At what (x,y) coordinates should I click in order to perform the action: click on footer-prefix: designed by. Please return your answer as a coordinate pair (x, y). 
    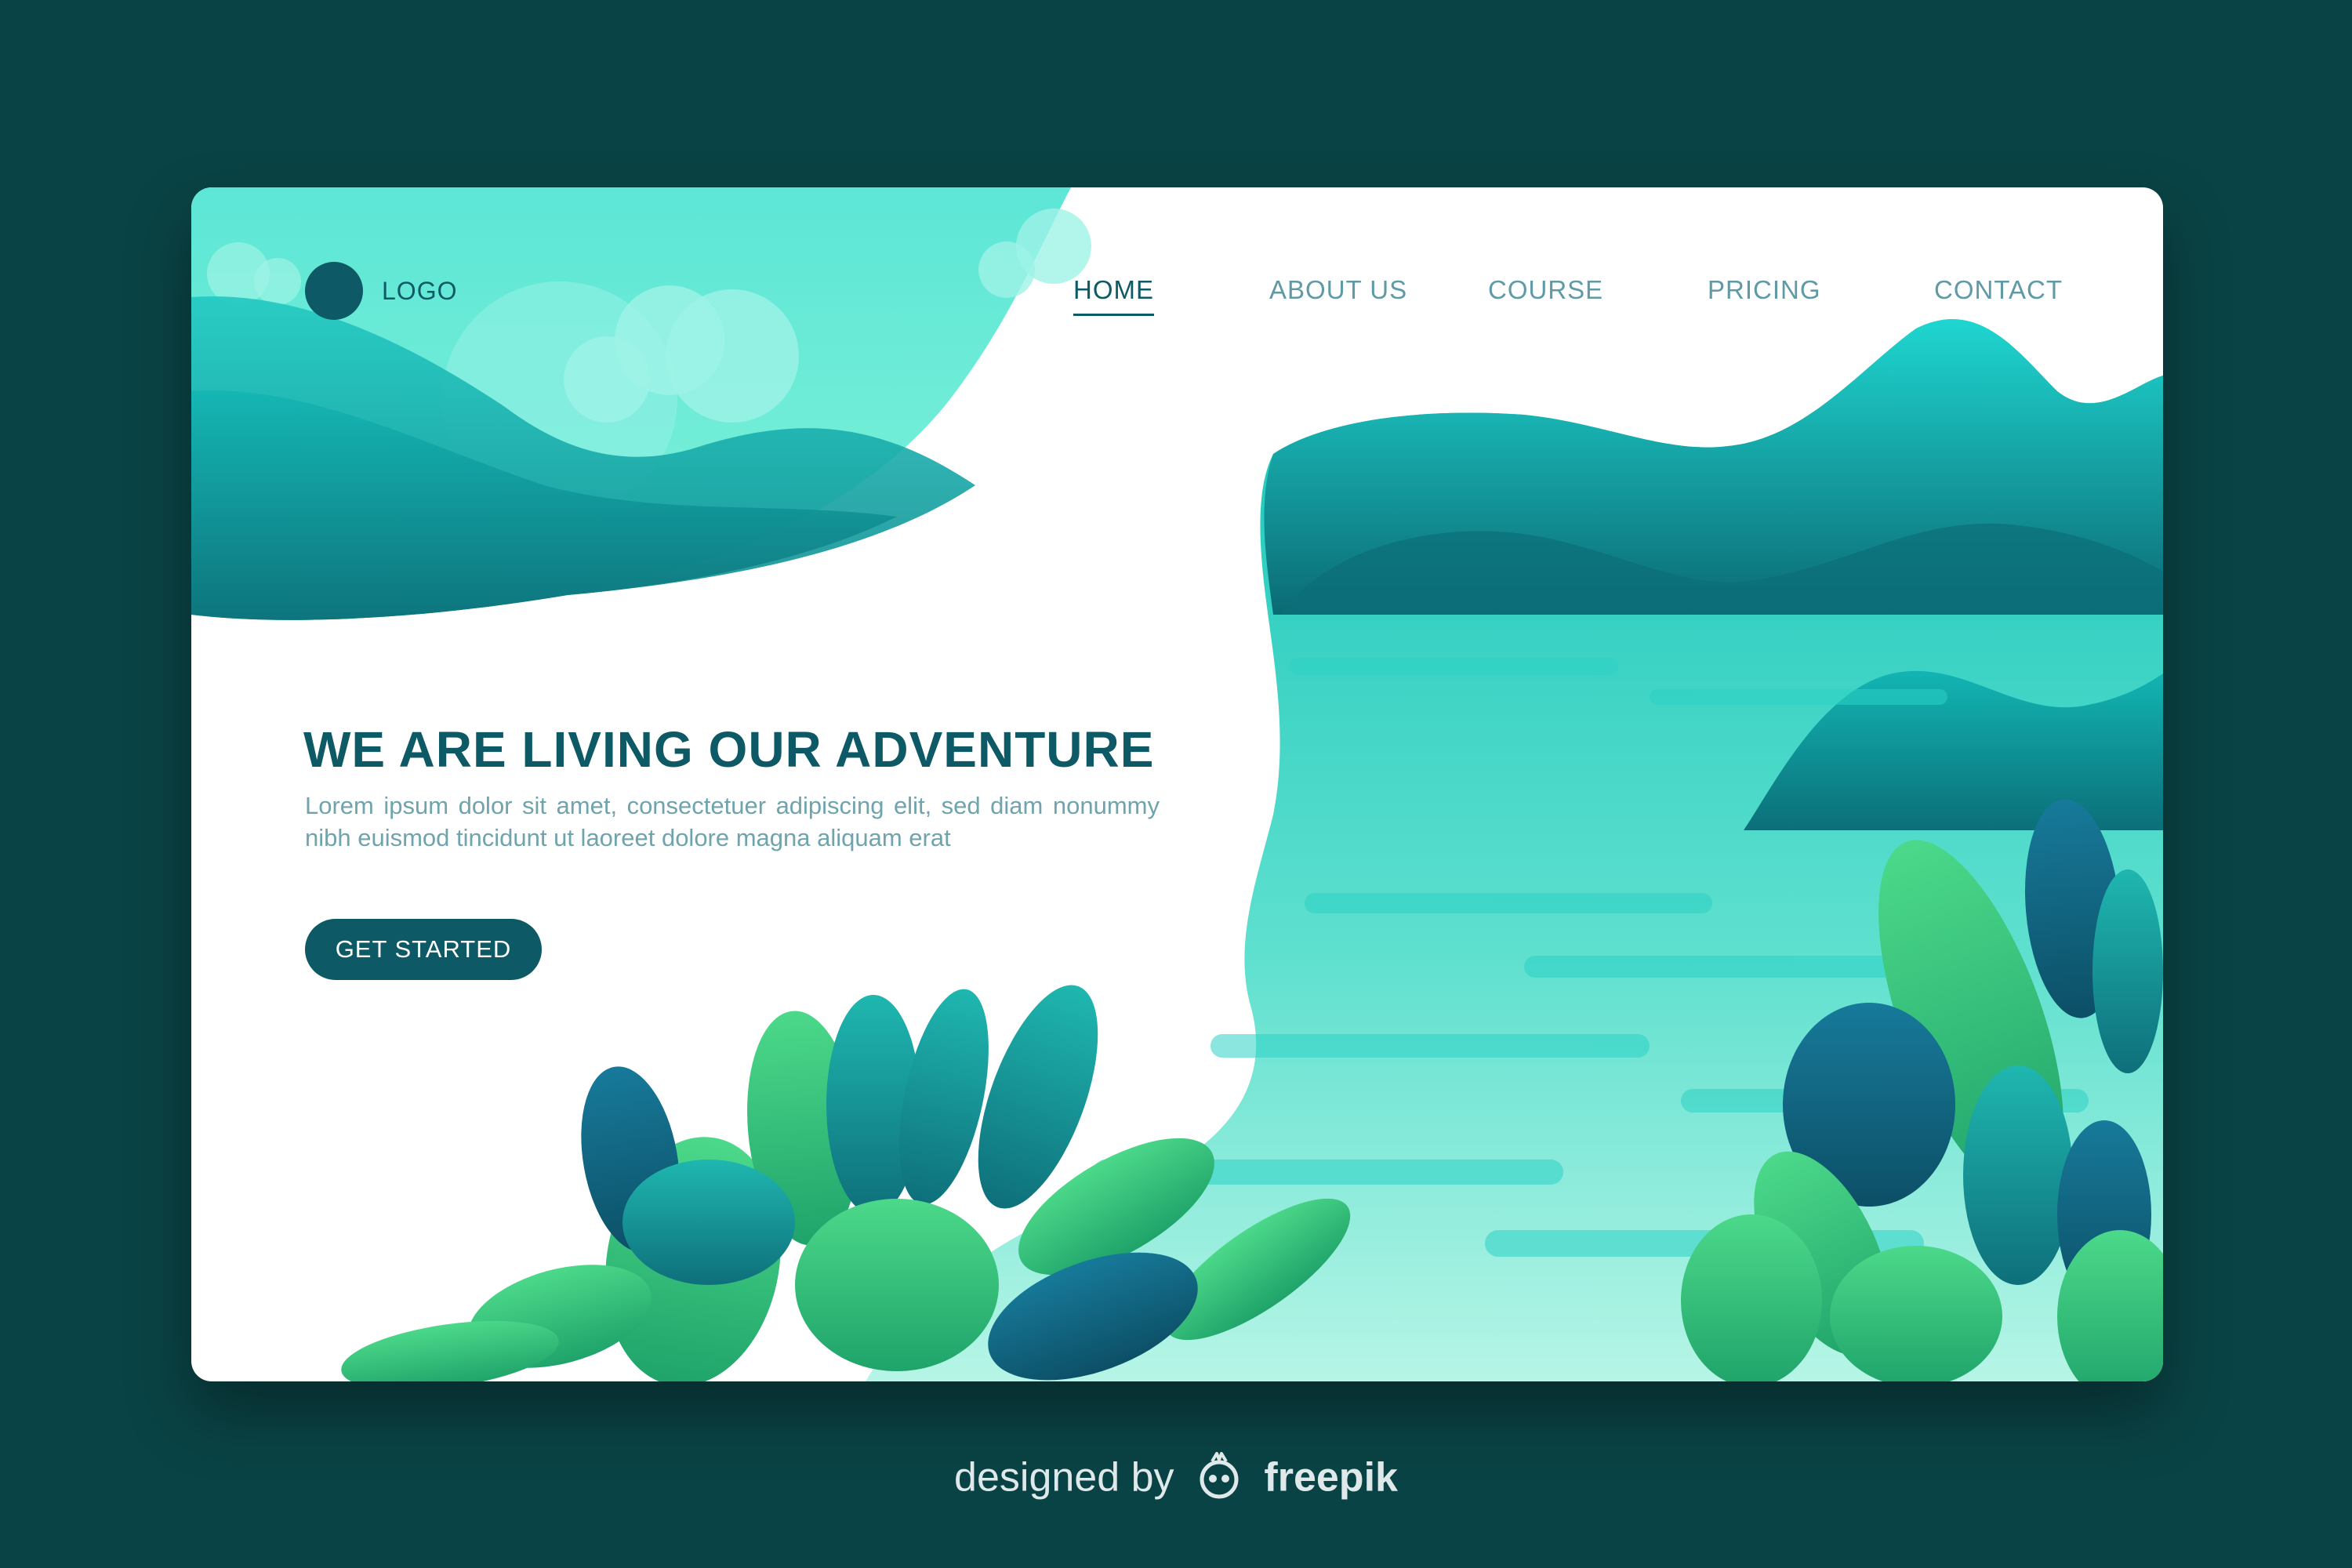
    Looking at the image, I should click on (1064, 1477).